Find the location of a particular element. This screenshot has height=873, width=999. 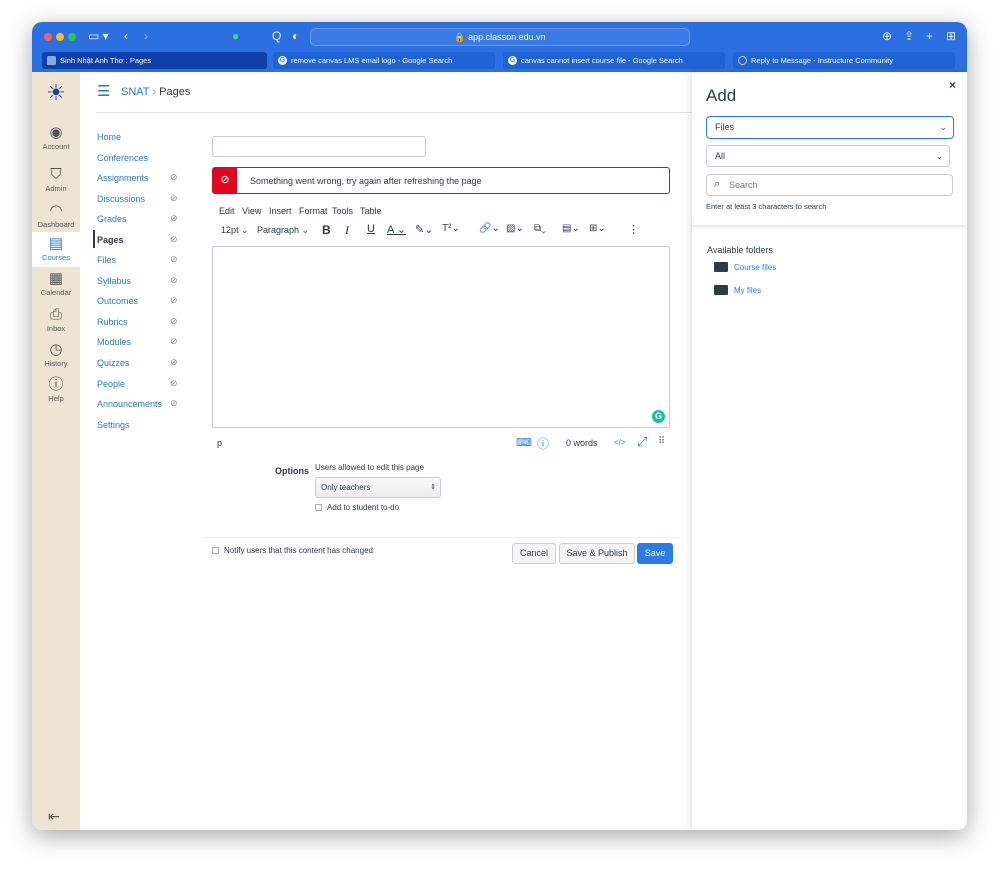

underline-icon: U is located at coordinates (371, 229).